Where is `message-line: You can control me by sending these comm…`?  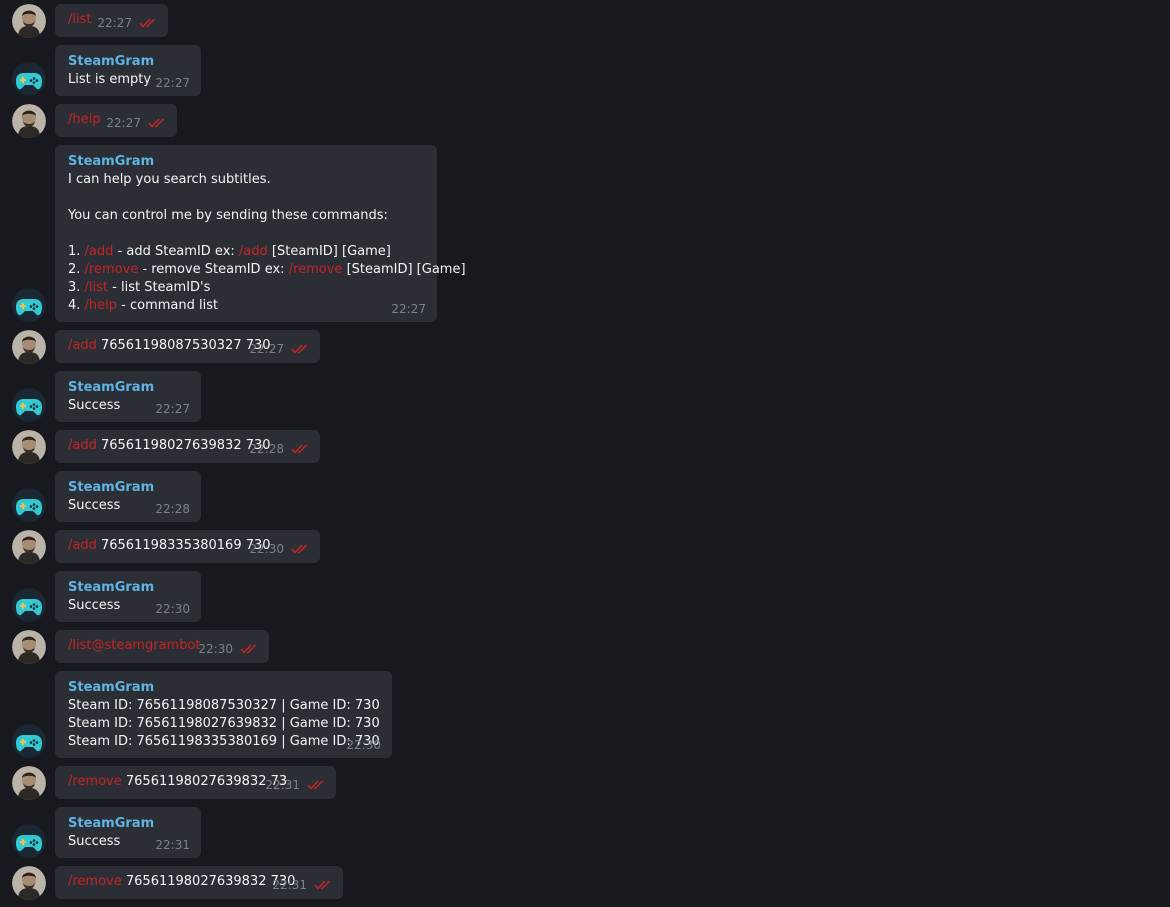 message-line: You can control me by sending these comm… is located at coordinates (246, 216).